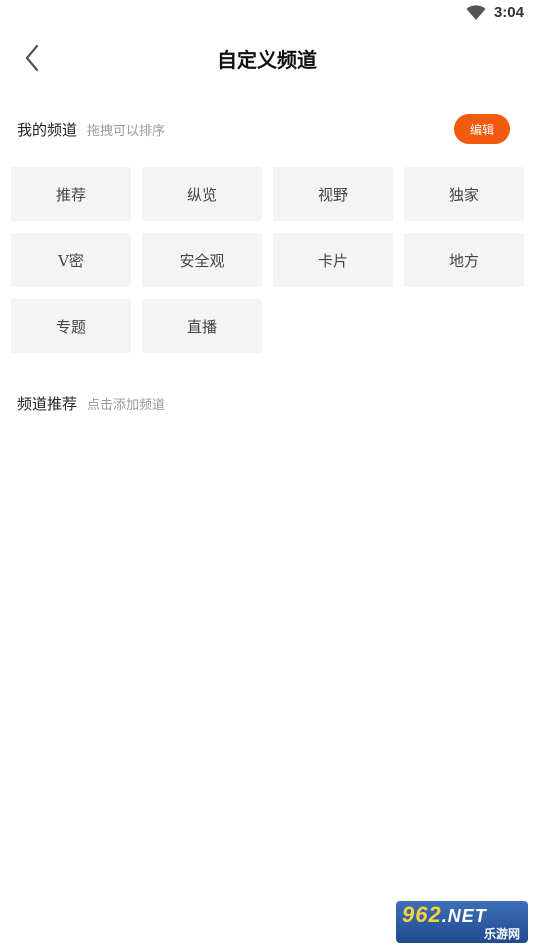 Image resolution: width=534 pixels, height=949 pixels. I want to click on my-channels-title: 我的频道, so click(47, 129).